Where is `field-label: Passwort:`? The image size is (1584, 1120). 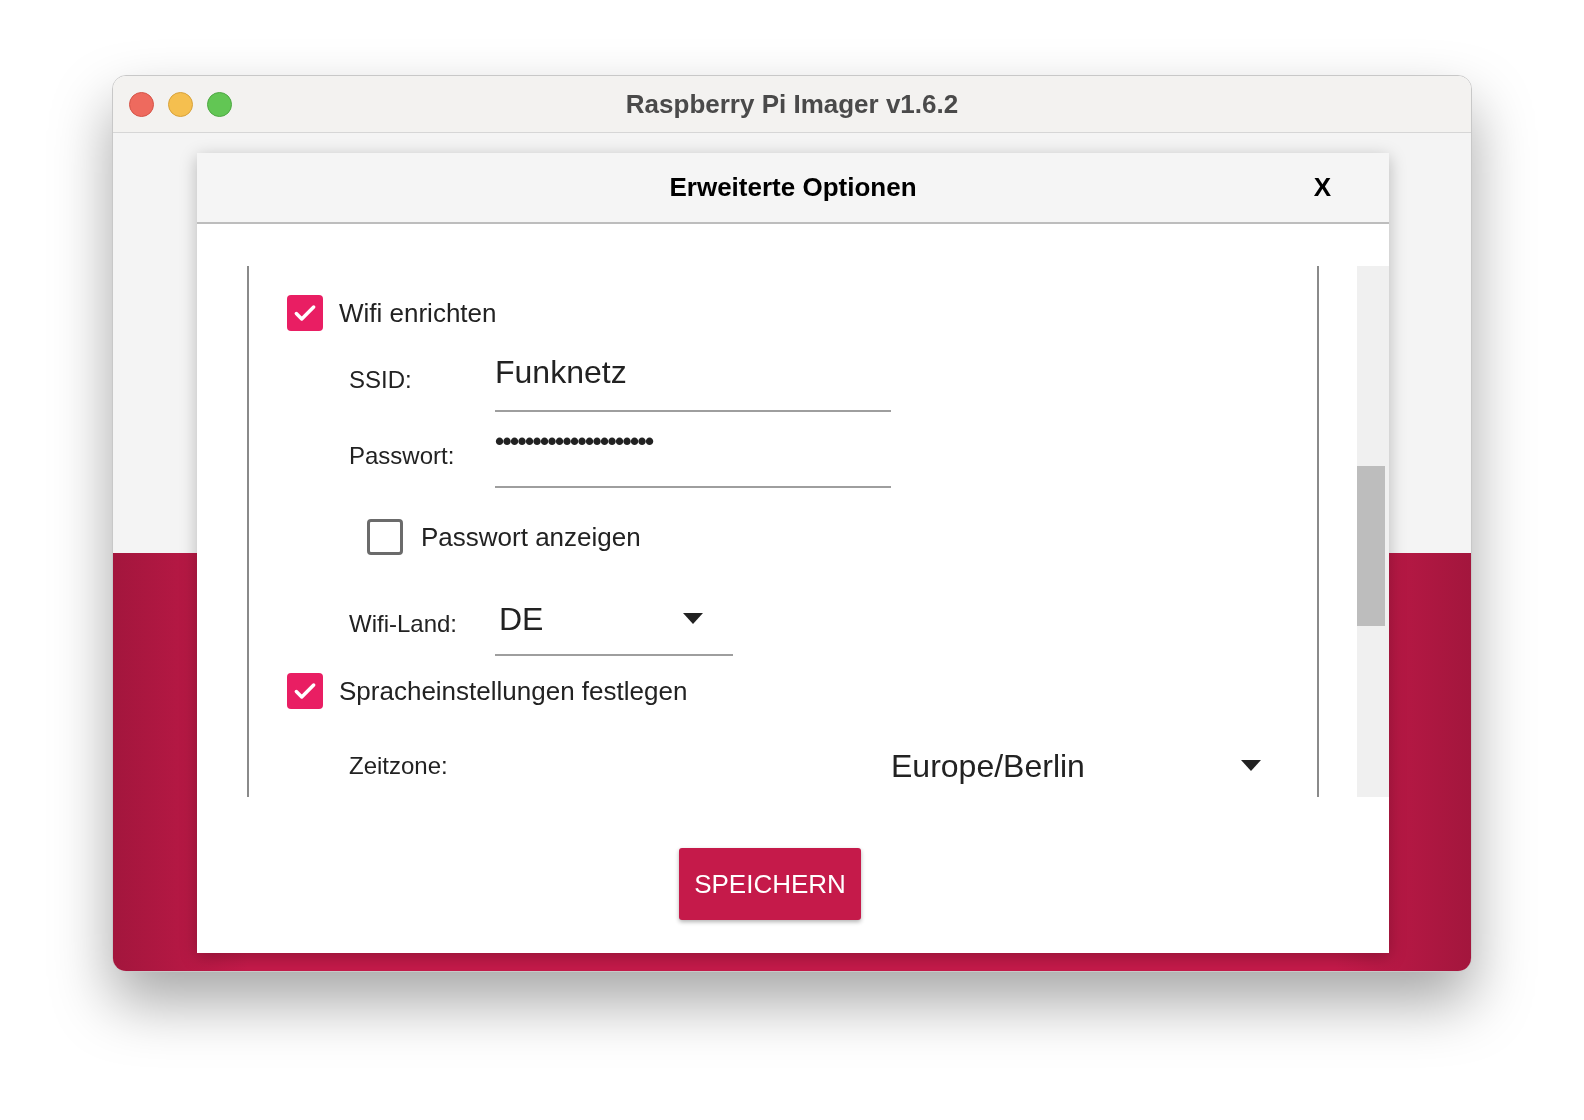
field-label: Passwort: is located at coordinates (402, 456).